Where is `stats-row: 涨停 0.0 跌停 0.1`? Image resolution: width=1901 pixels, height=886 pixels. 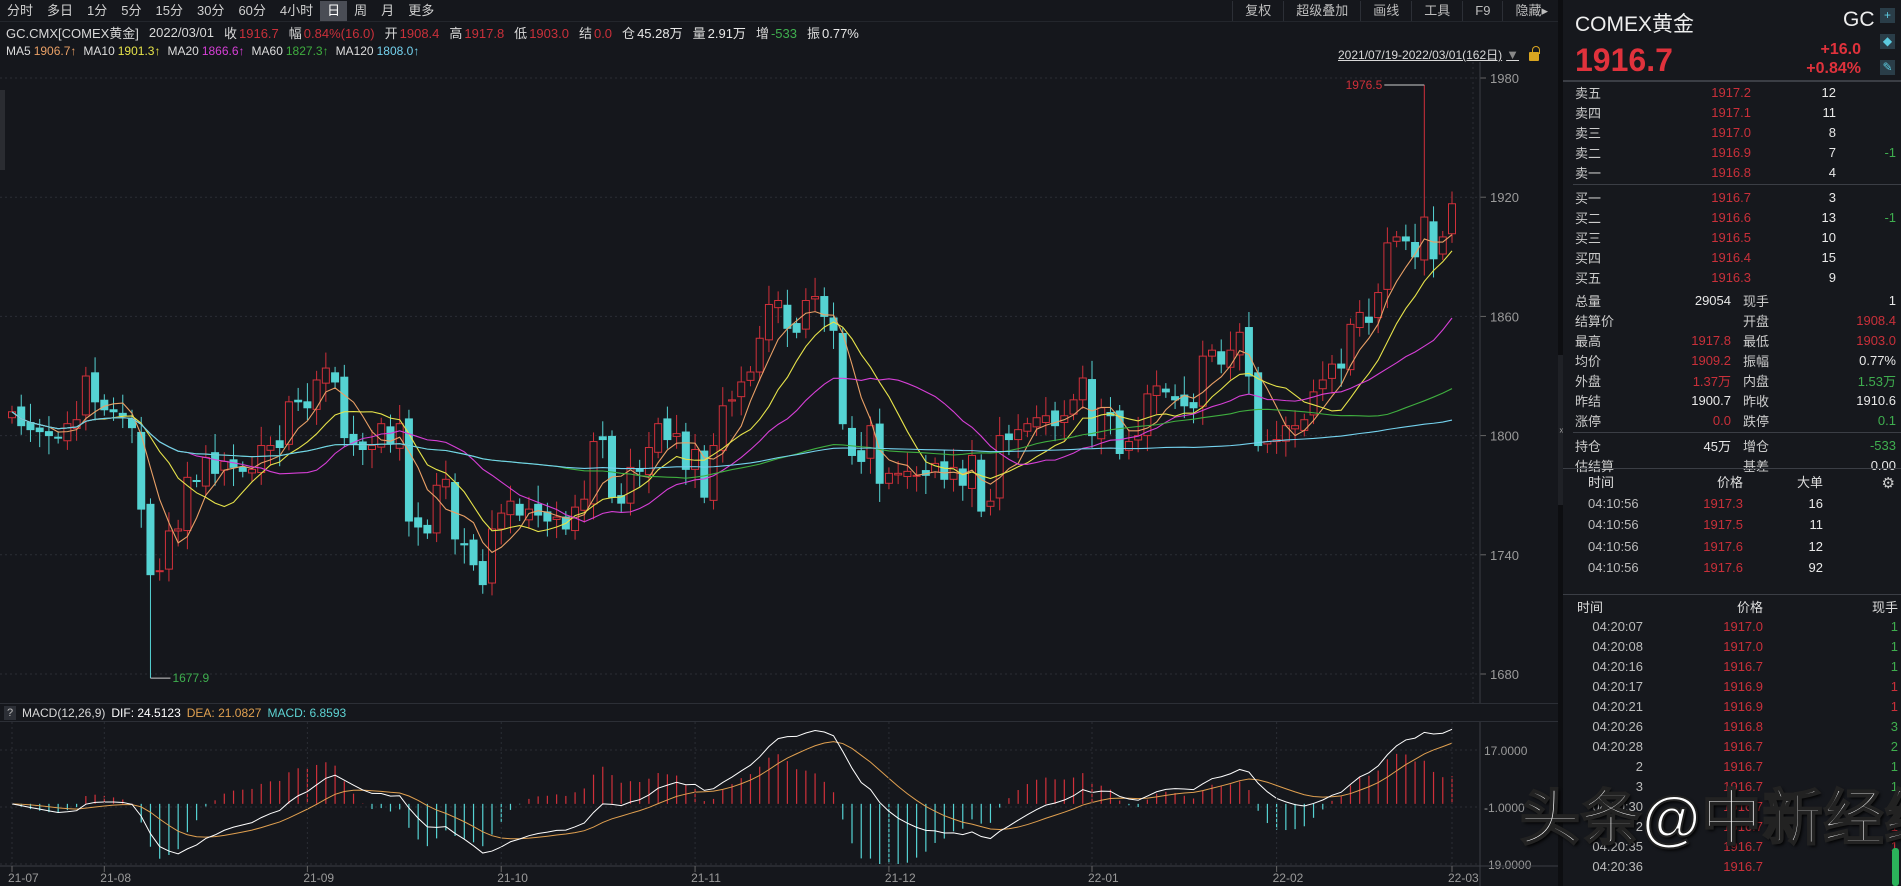
stats-row: 涨停 0.0 跌停 0.1 is located at coordinates (1732, 420).